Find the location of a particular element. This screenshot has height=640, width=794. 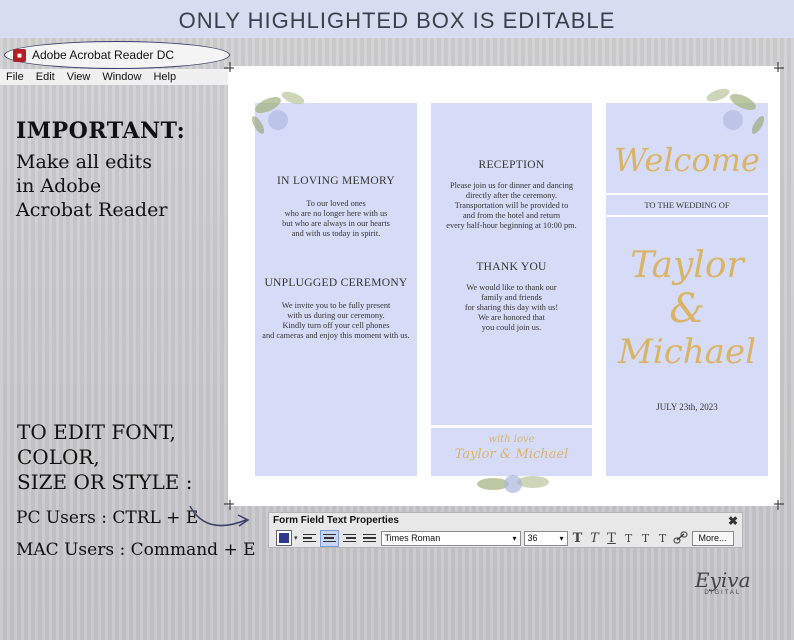

text-line: We invite you to be fully present is located at coordinates (336, 305).